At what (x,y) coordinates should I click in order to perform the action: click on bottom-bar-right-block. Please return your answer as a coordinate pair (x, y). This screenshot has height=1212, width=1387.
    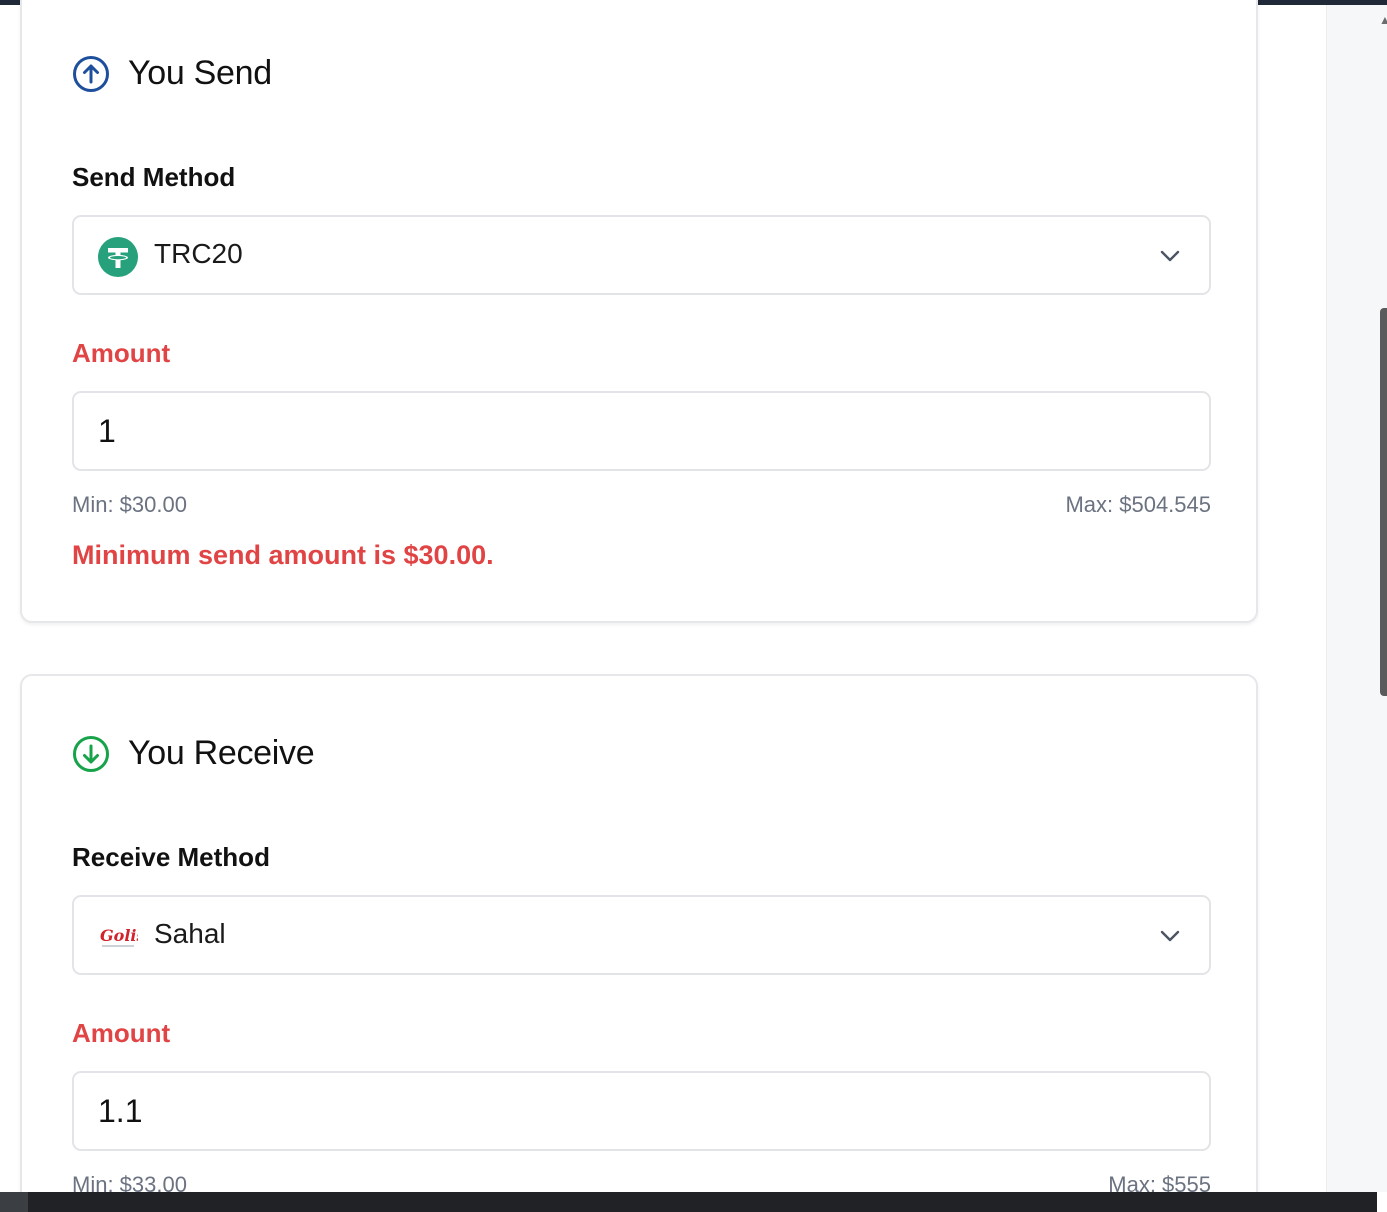
    Looking at the image, I should click on (1382, 1202).